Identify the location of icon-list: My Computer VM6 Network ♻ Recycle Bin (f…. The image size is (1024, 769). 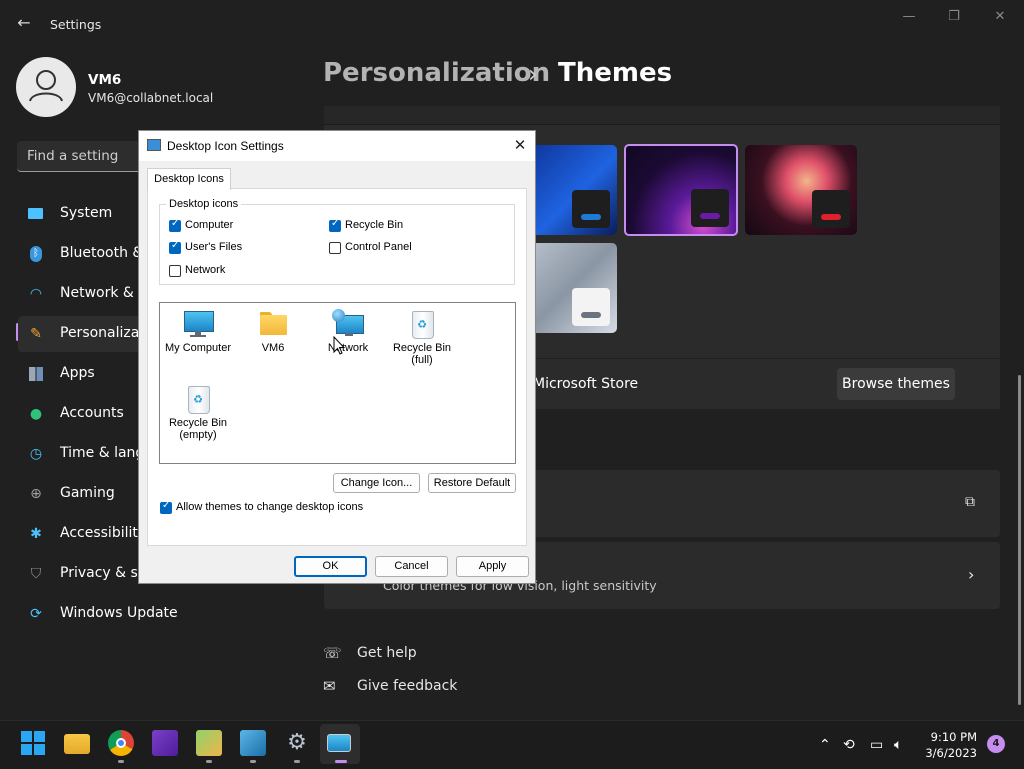
(337, 383).